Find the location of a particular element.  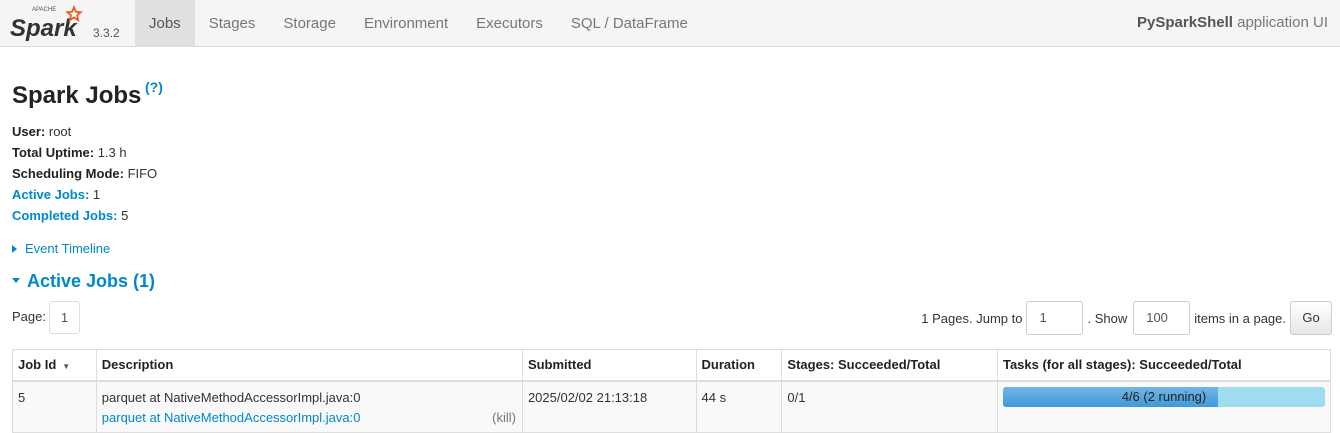

event-timeline-label: Event Timeline is located at coordinates (68, 248).